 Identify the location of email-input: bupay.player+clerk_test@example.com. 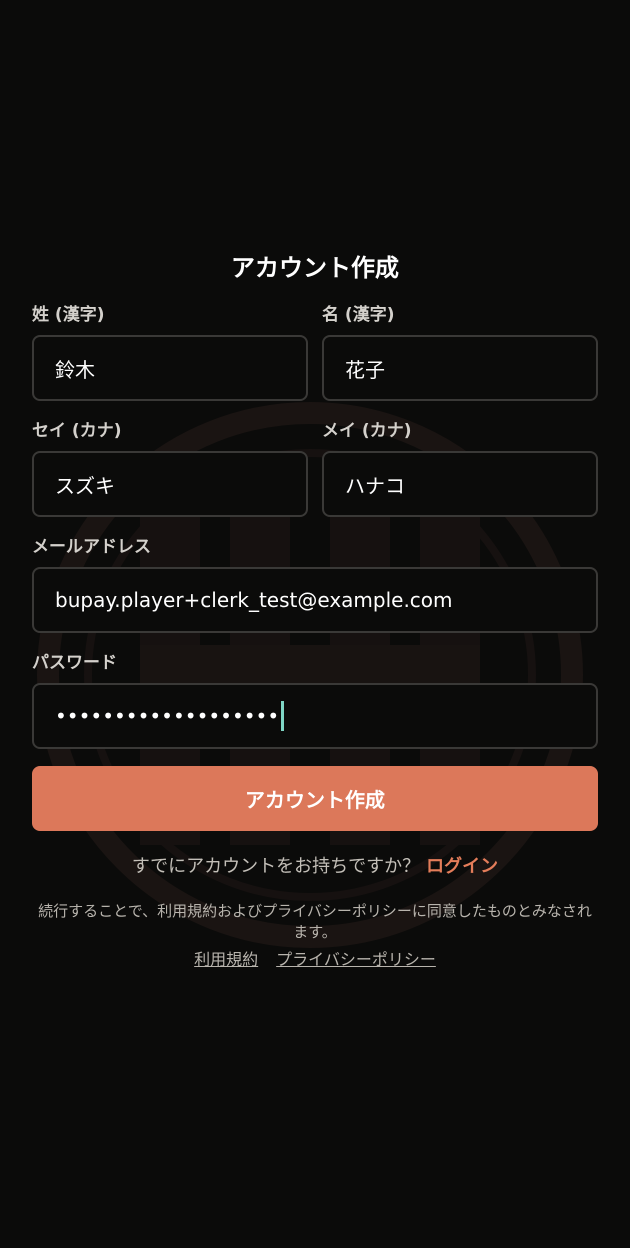
(315, 600).